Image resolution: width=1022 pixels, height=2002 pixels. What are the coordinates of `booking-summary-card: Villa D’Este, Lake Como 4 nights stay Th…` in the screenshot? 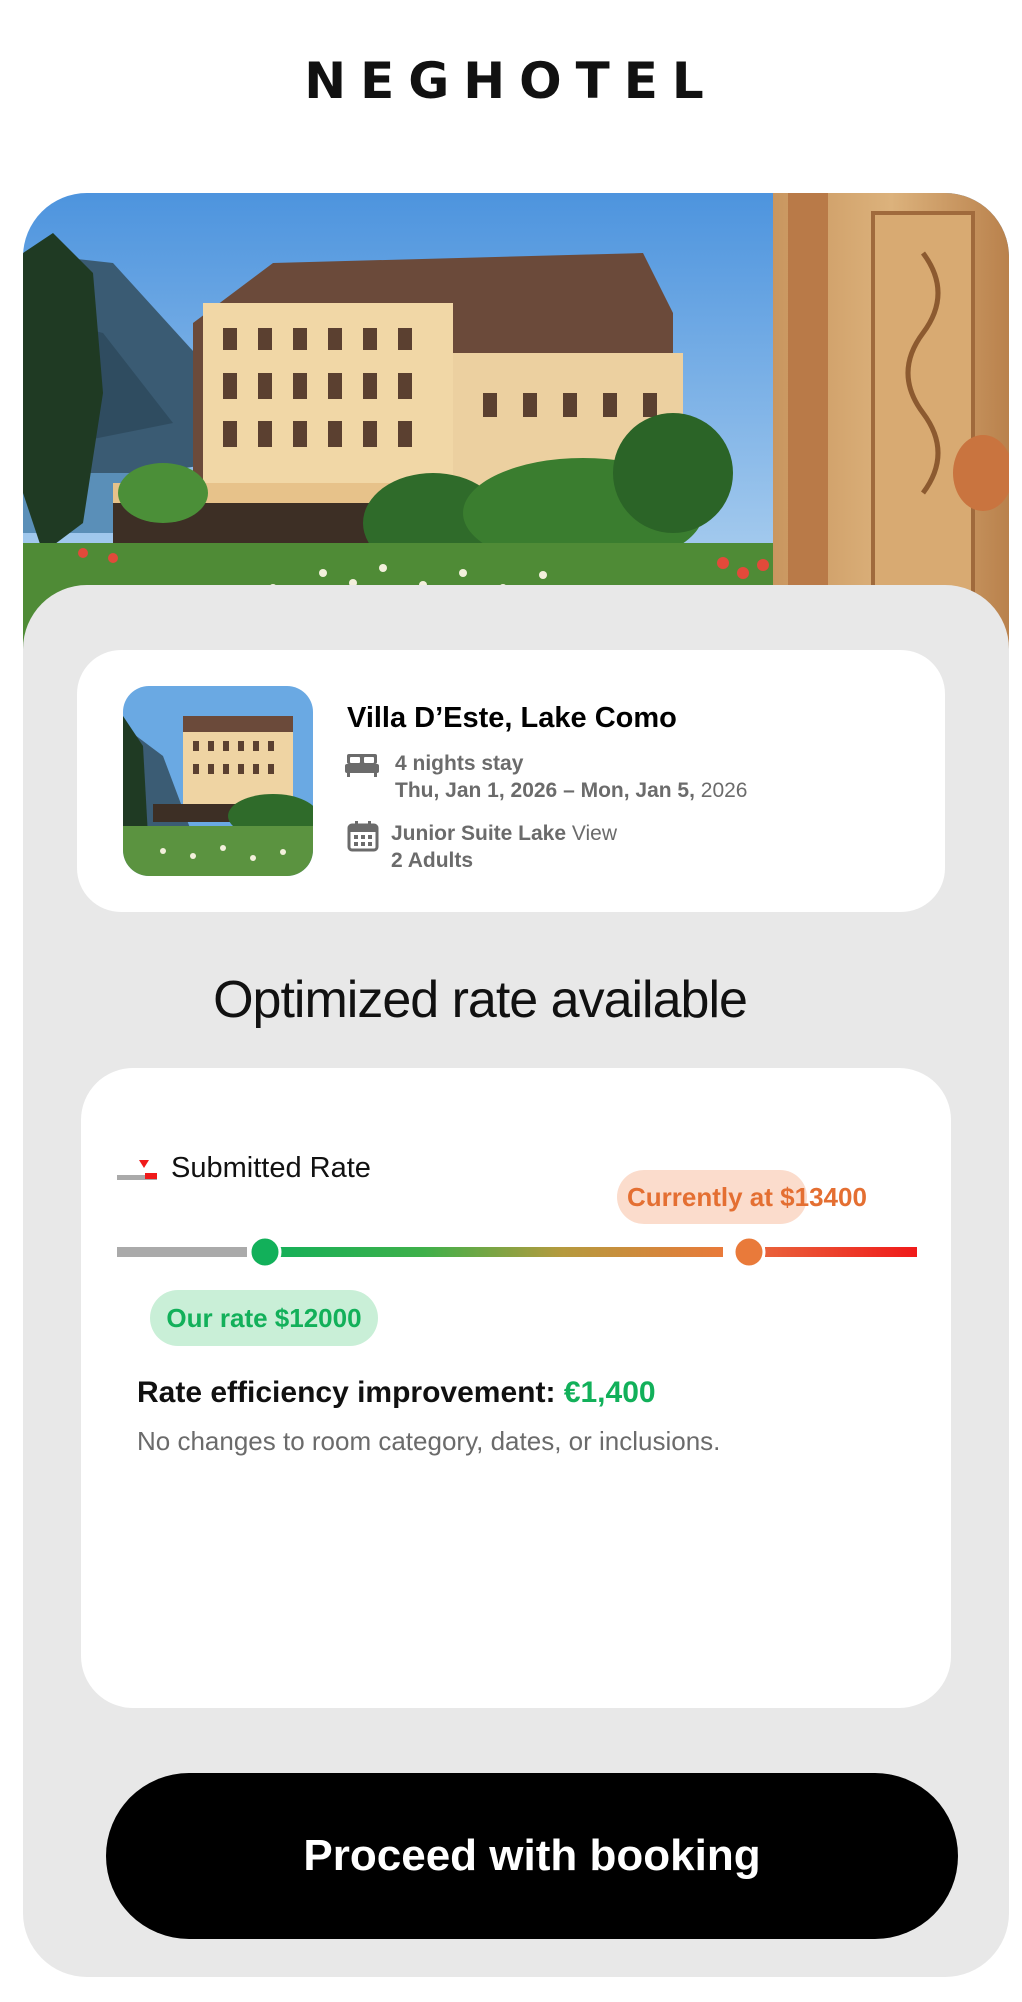 It's located at (511, 781).